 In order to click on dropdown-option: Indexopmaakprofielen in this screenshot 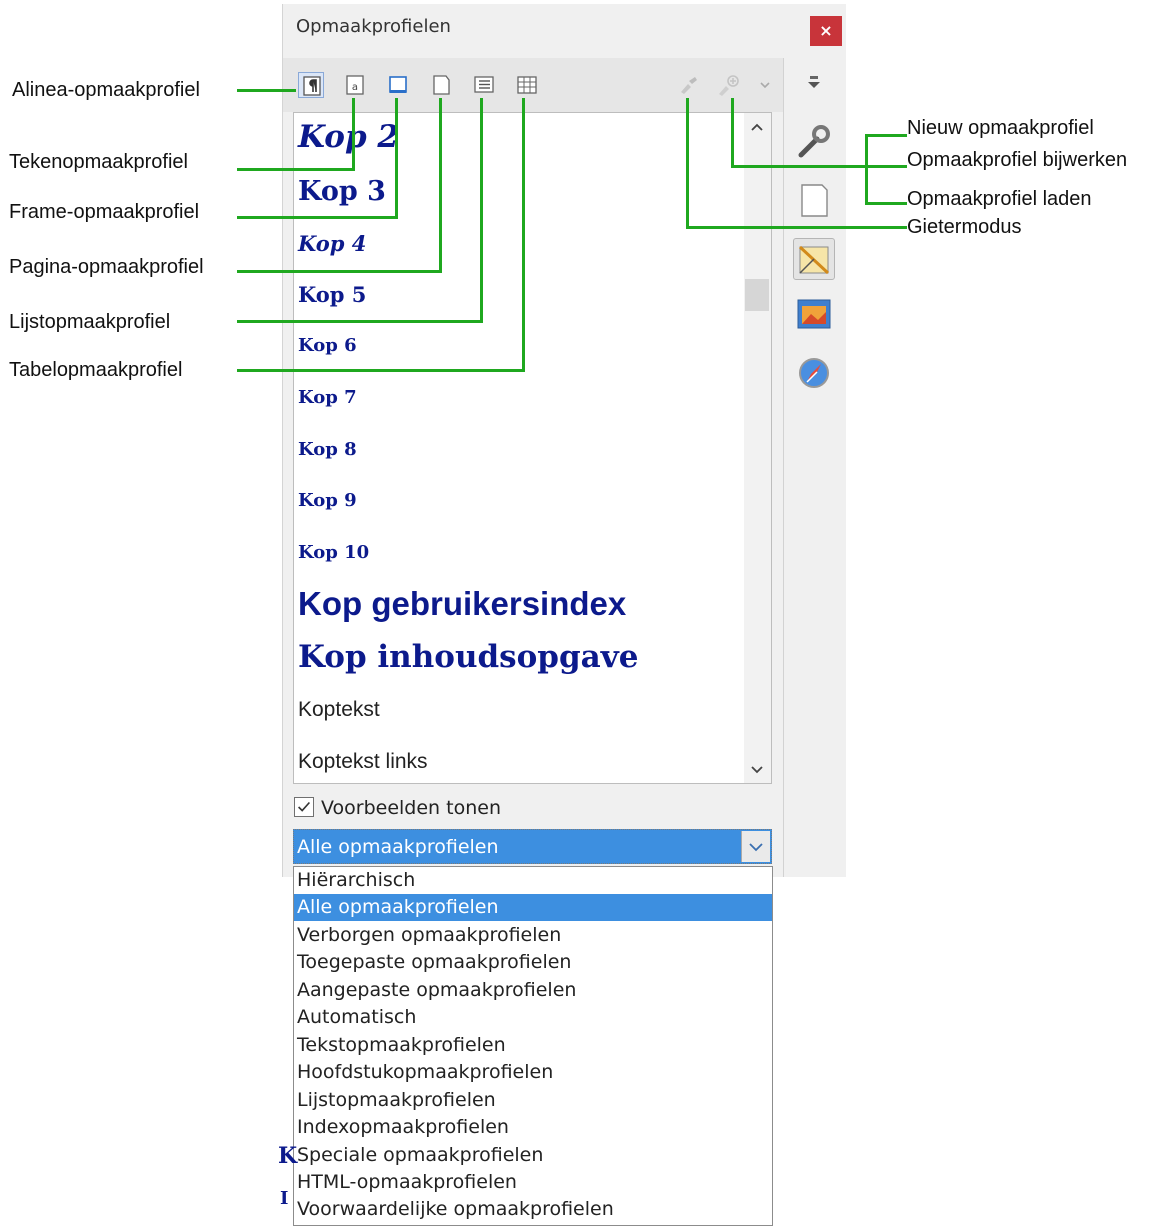, I will do `click(533, 1127)`.